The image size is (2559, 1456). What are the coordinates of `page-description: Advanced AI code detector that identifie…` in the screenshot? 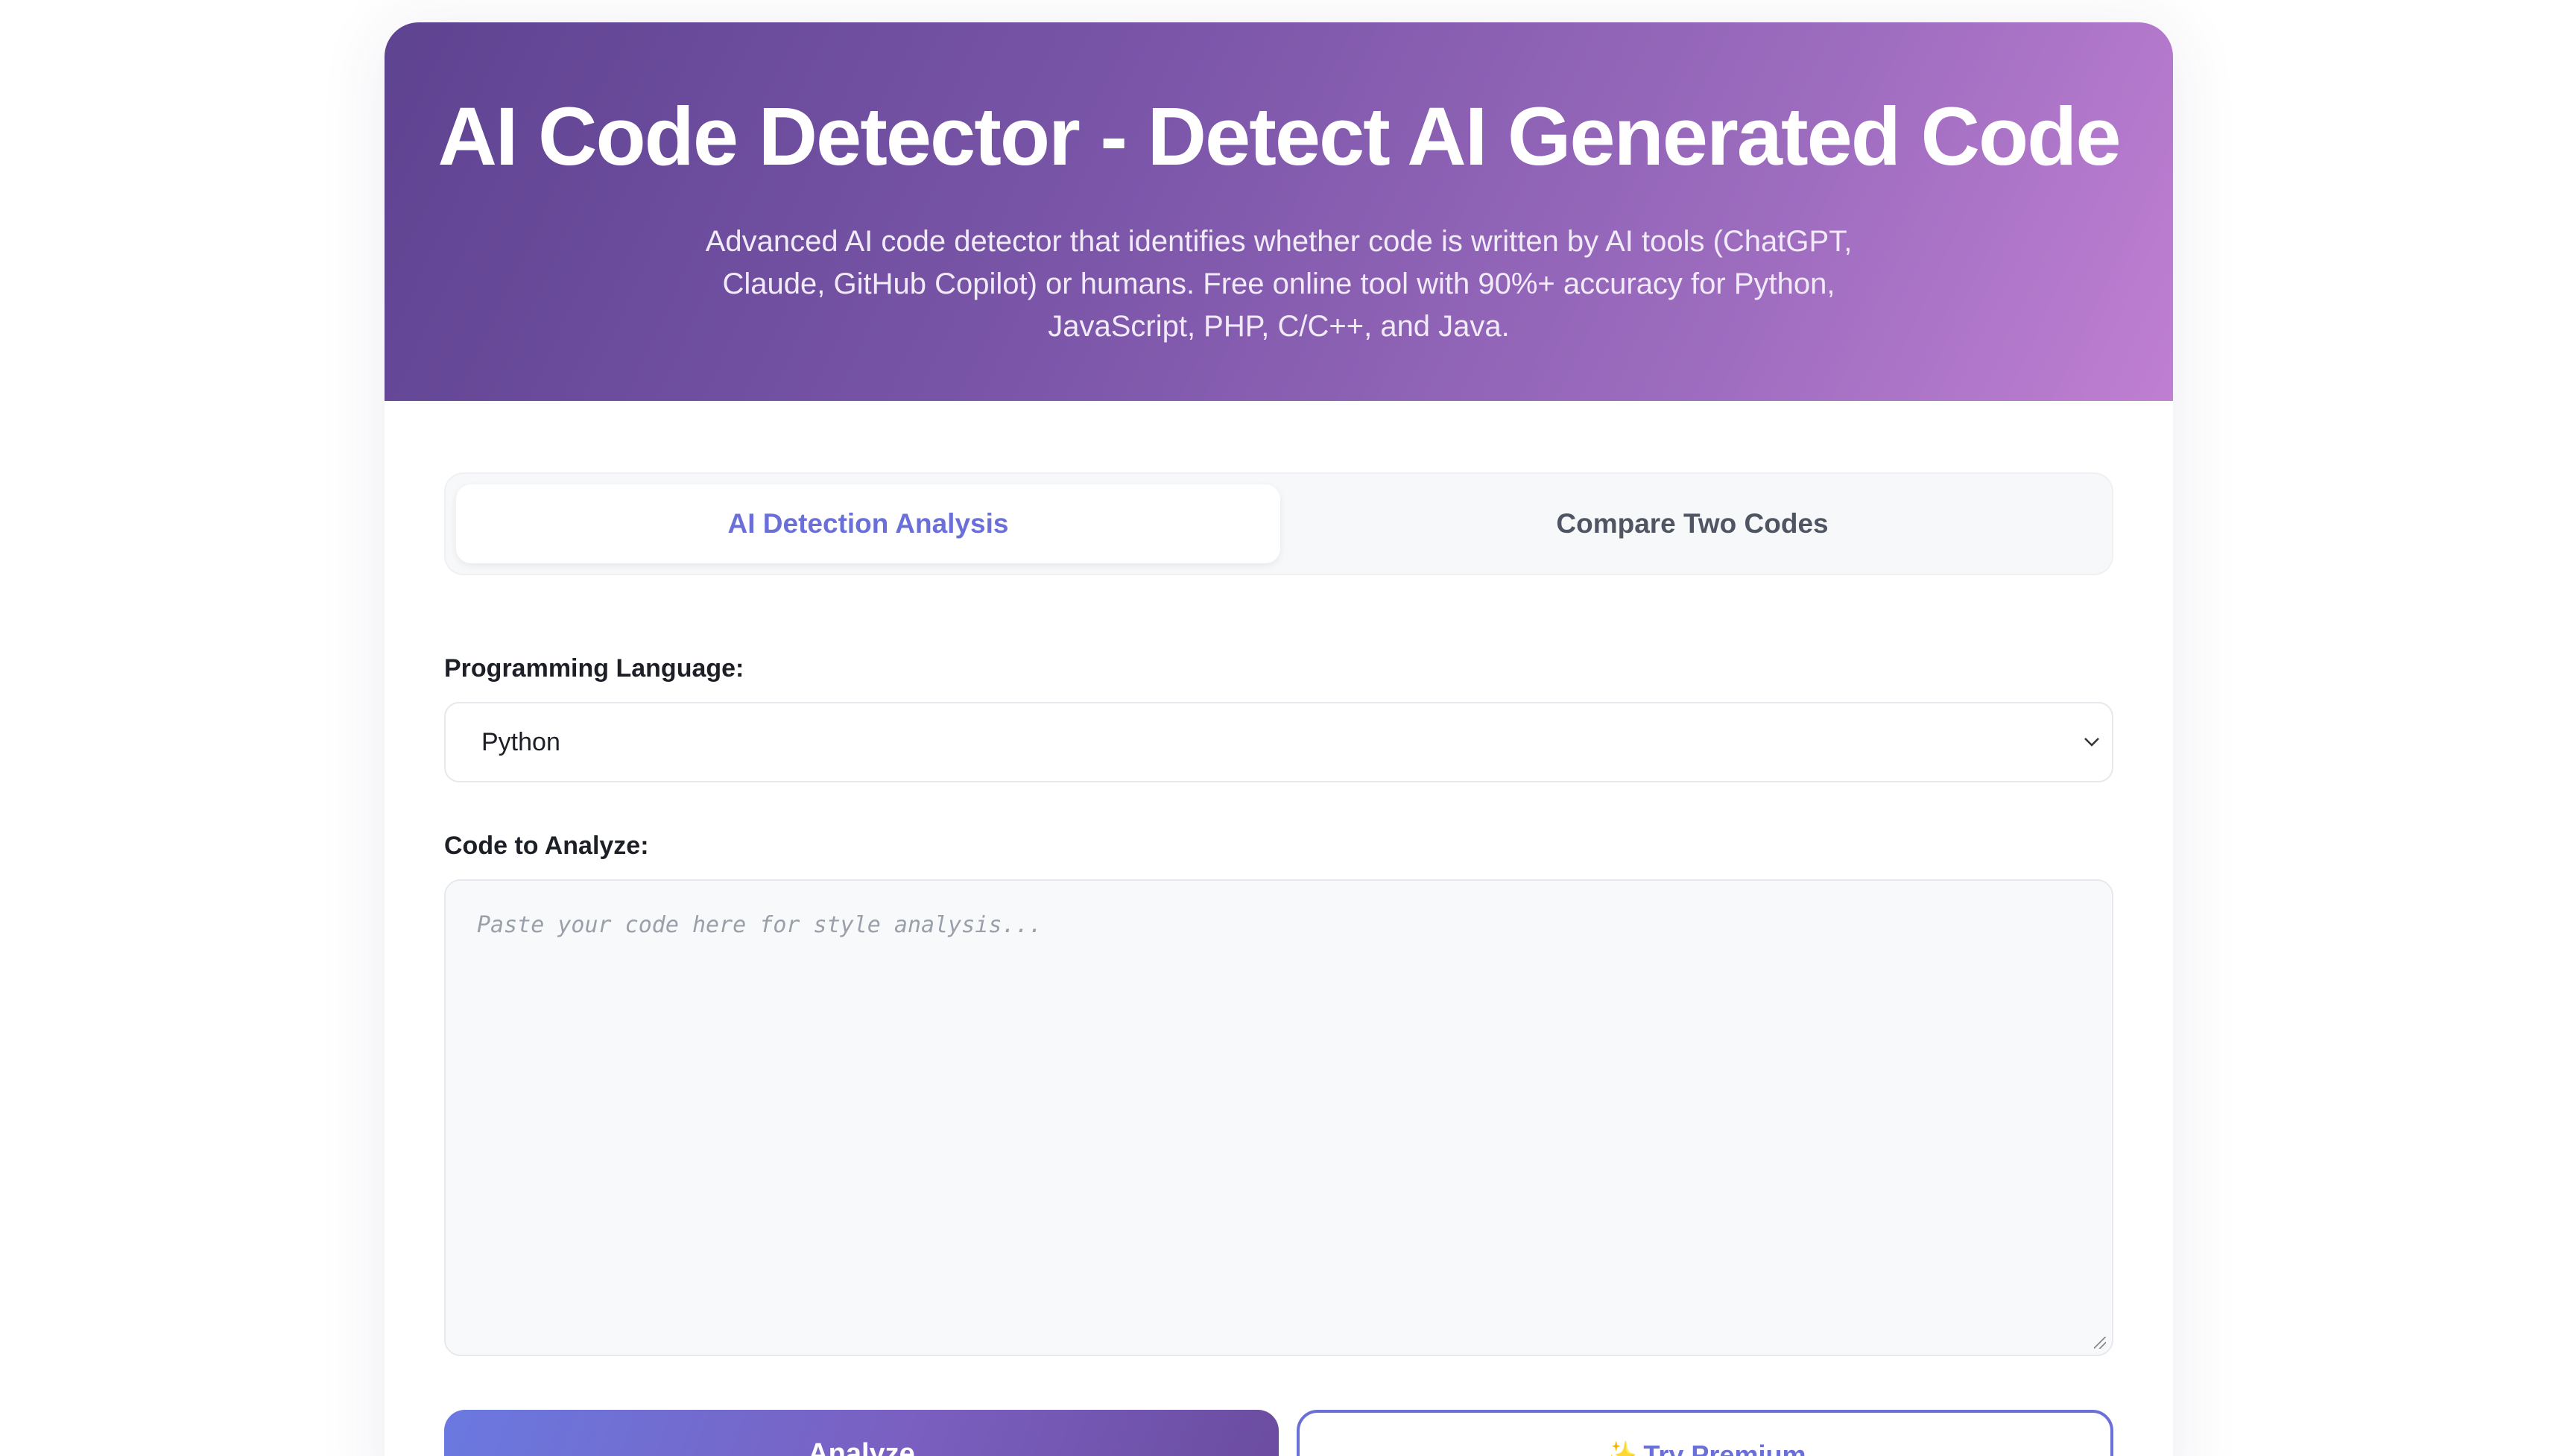 It's located at (1279, 284).